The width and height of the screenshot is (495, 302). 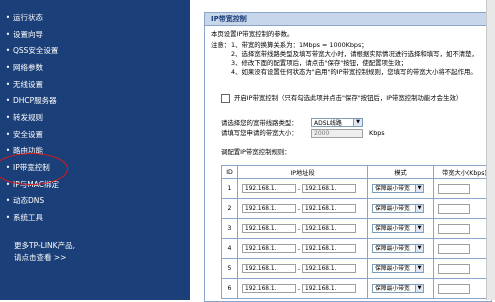 What do you see at coordinates (229, 208) in the screenshot?
I see `rule-id: 2` at bounding box center [229, 208].